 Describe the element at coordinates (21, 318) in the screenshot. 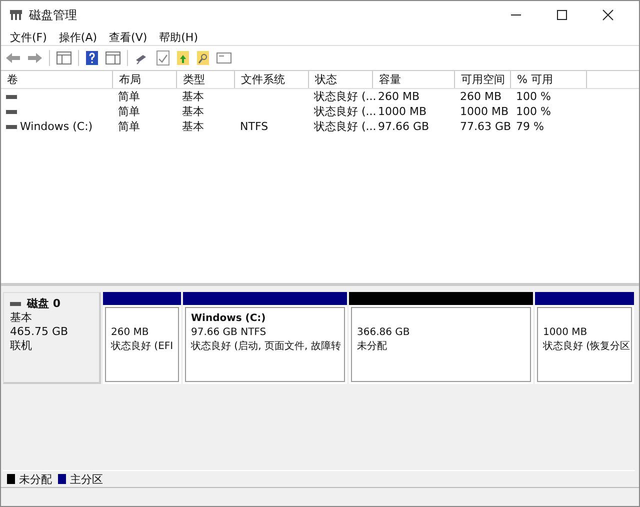

I see `disk-type: 基本` at that location.